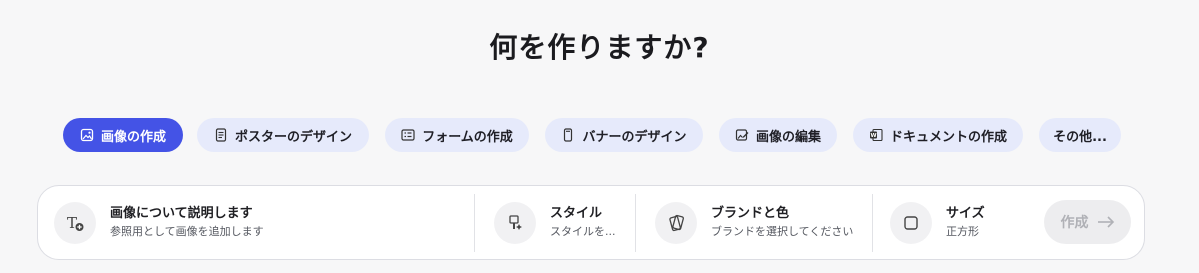 The image size is (1199, 273). Describe the element at coordinates (788, 137) in the screenshot. I see `chip-label: 画像の編集` at that location.